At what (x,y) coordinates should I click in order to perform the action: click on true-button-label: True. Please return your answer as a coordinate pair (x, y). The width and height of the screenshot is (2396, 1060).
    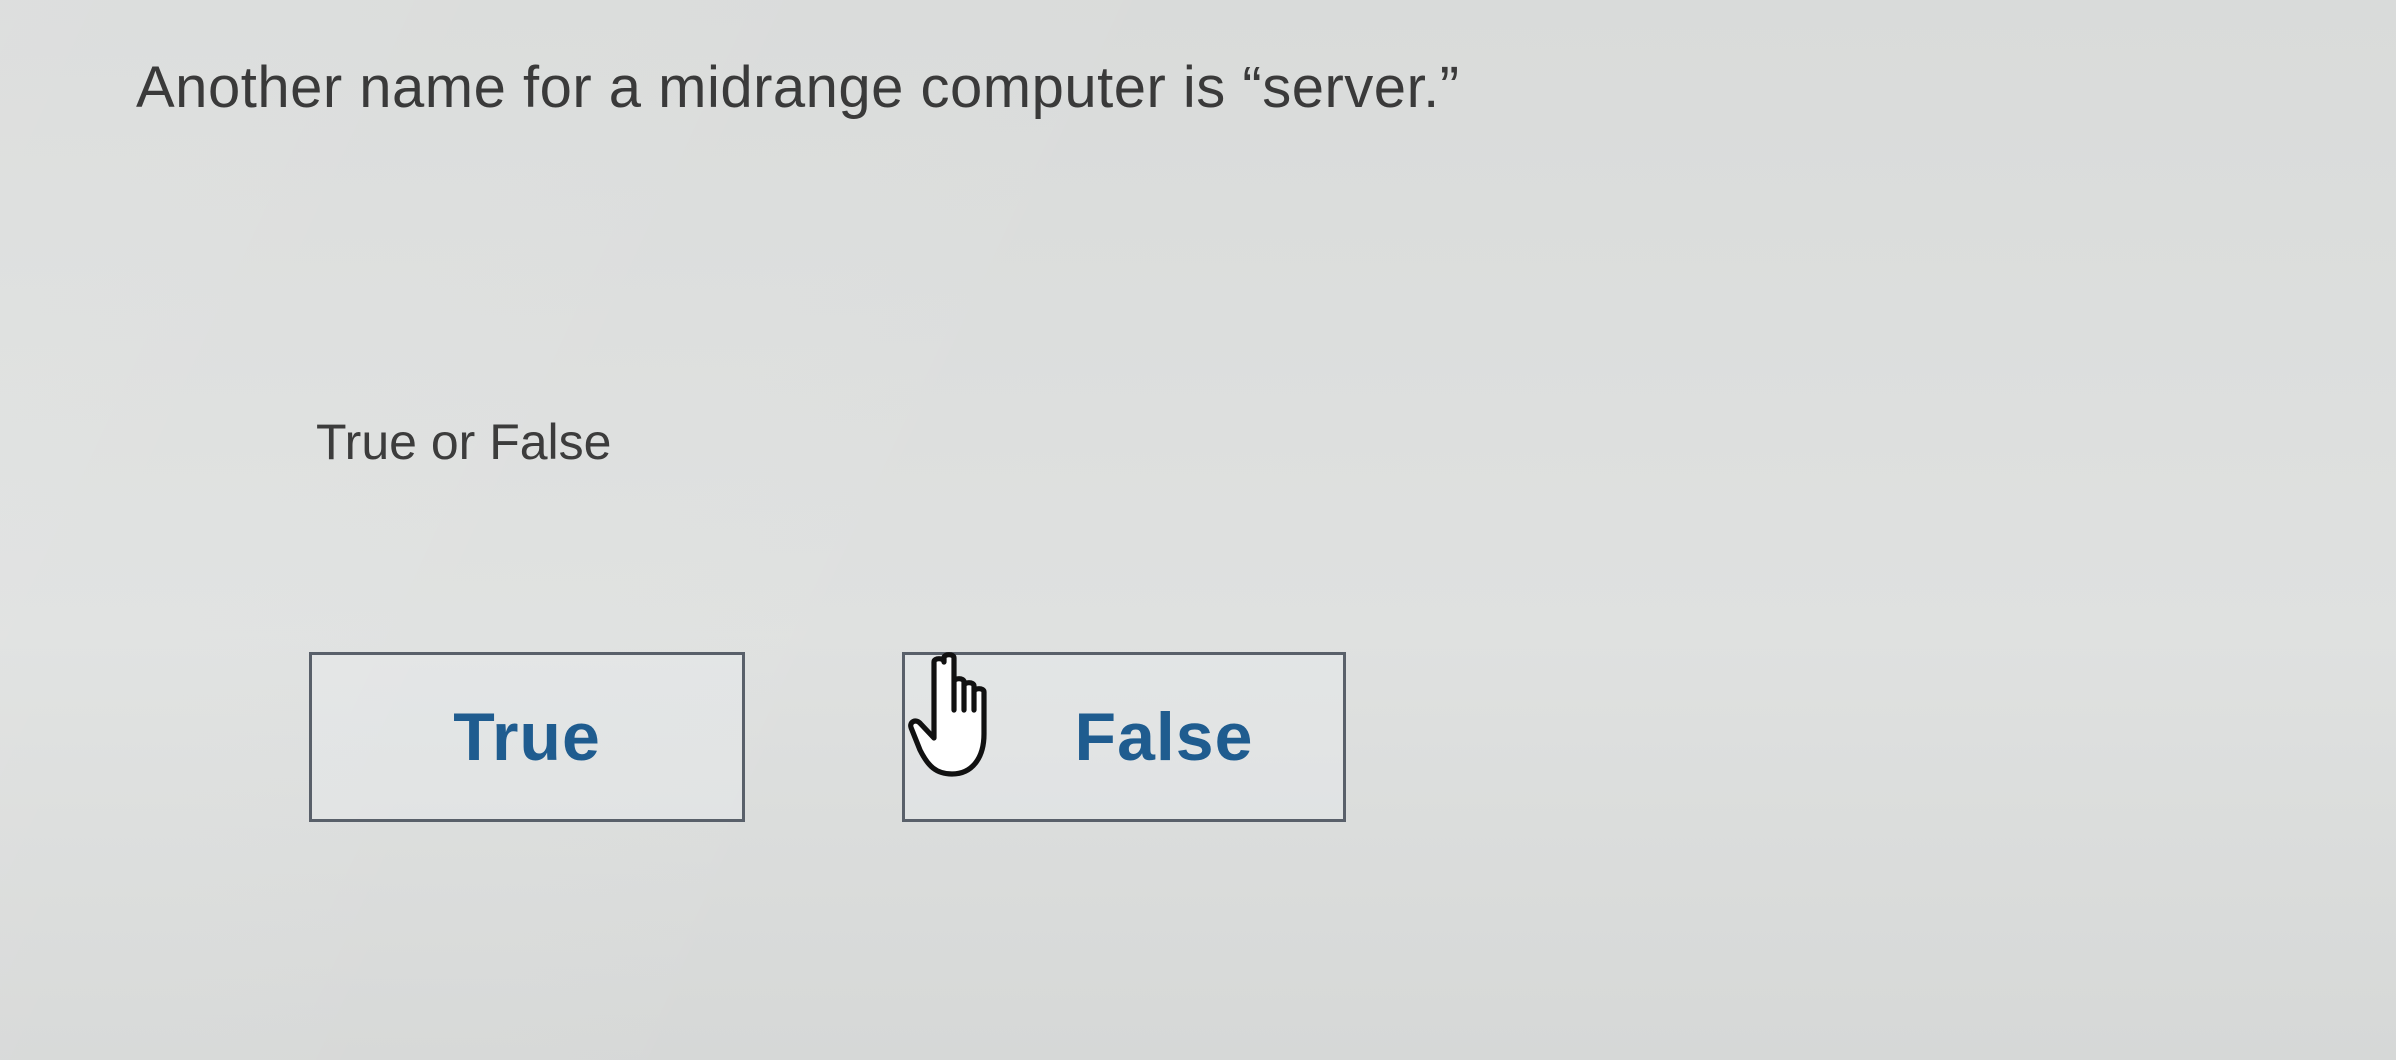
    Looking at the image, I should click on (527, 737).